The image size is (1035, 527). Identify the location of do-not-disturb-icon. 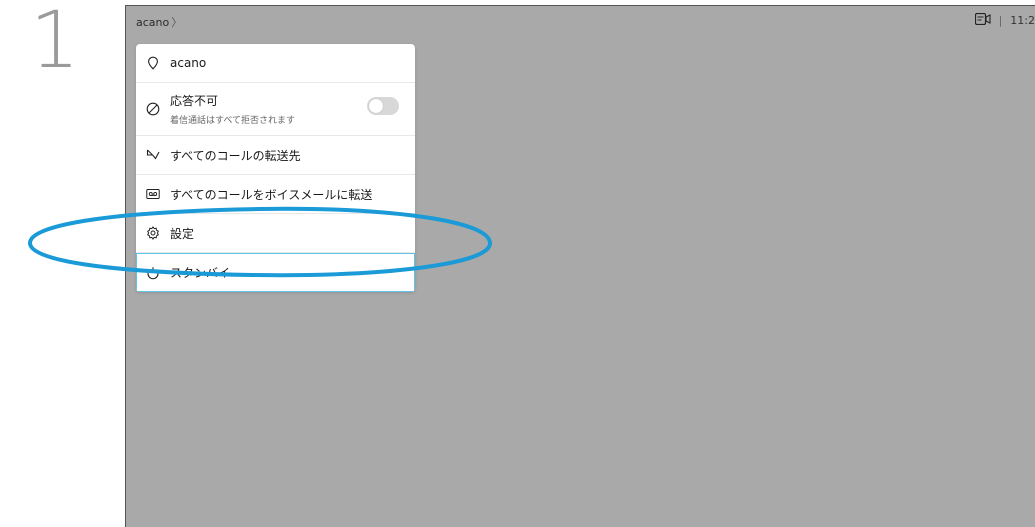
(153, 109).